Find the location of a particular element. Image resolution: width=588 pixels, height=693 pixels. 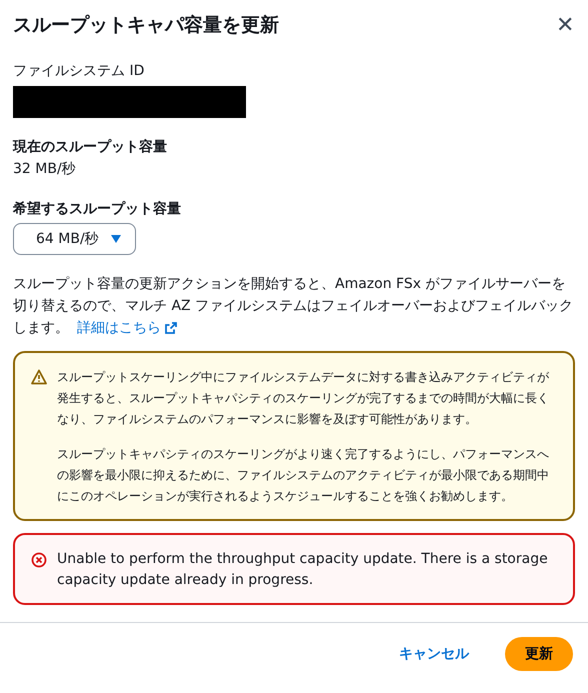

field-label: ファイルシステム ID is located at coordinates (79, 71).